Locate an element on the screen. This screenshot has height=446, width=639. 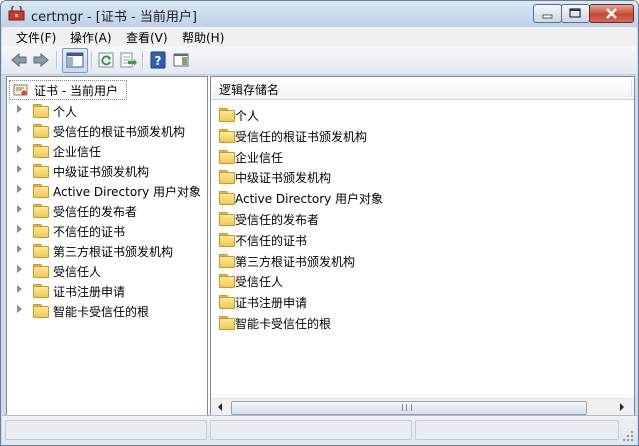
horizontal-scrollbar is located at coordinates (422, 406).